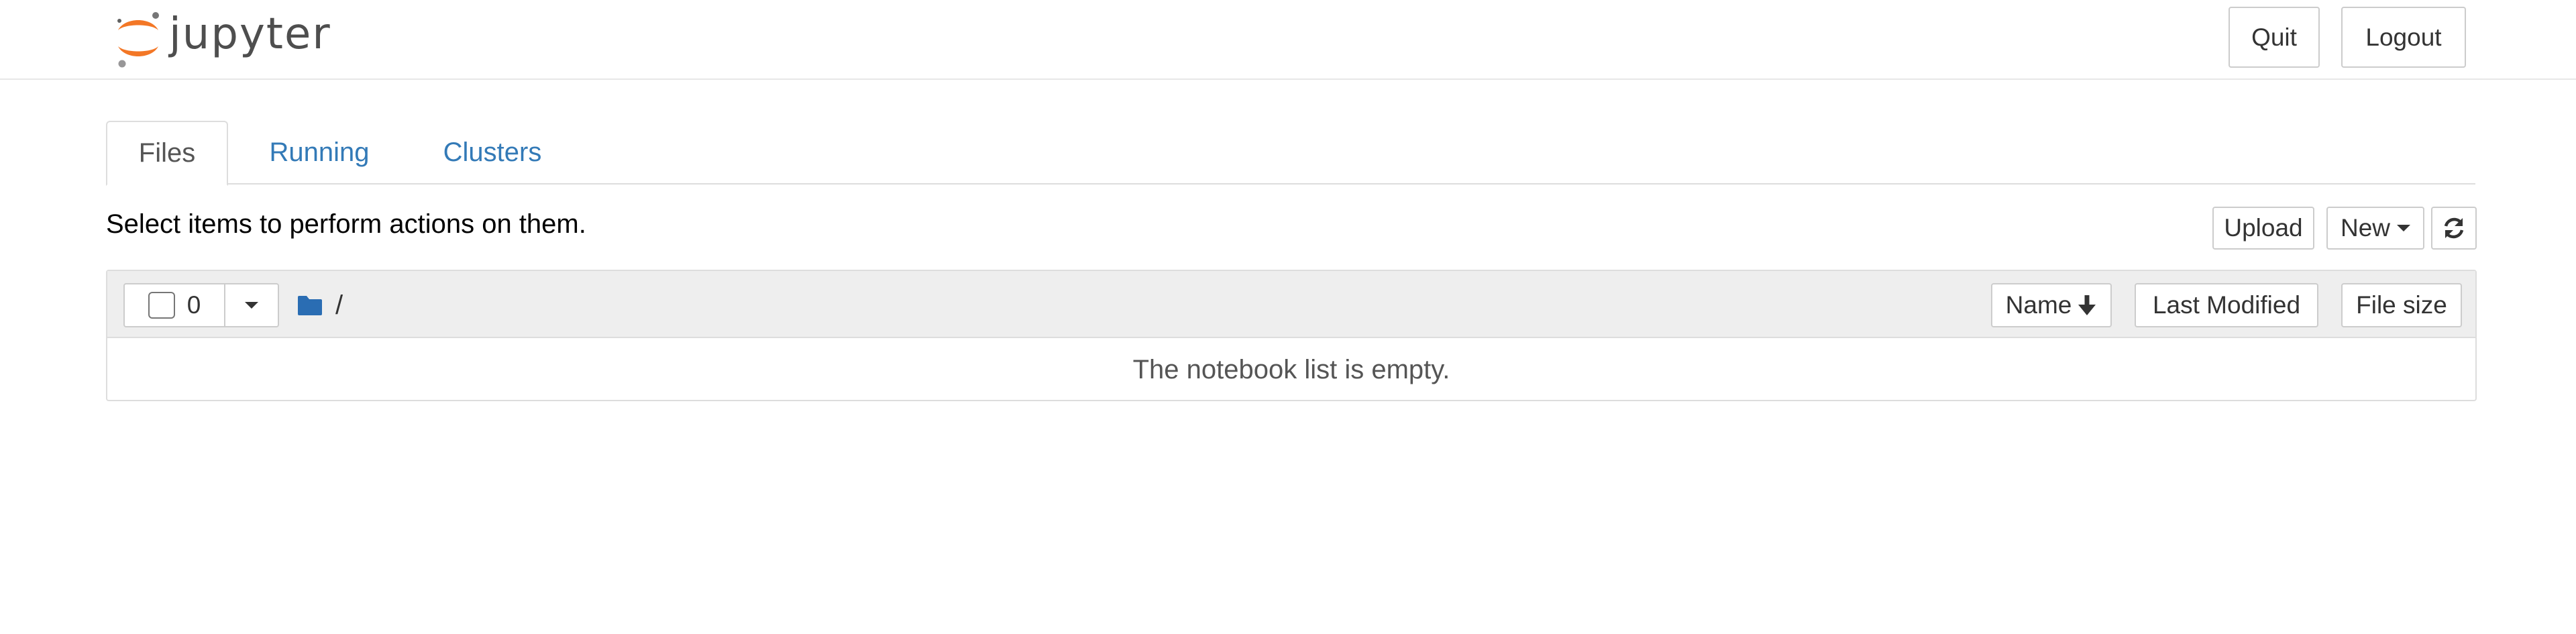  I want to click on header: jupyter Quit Logout, so click(1288, 40).